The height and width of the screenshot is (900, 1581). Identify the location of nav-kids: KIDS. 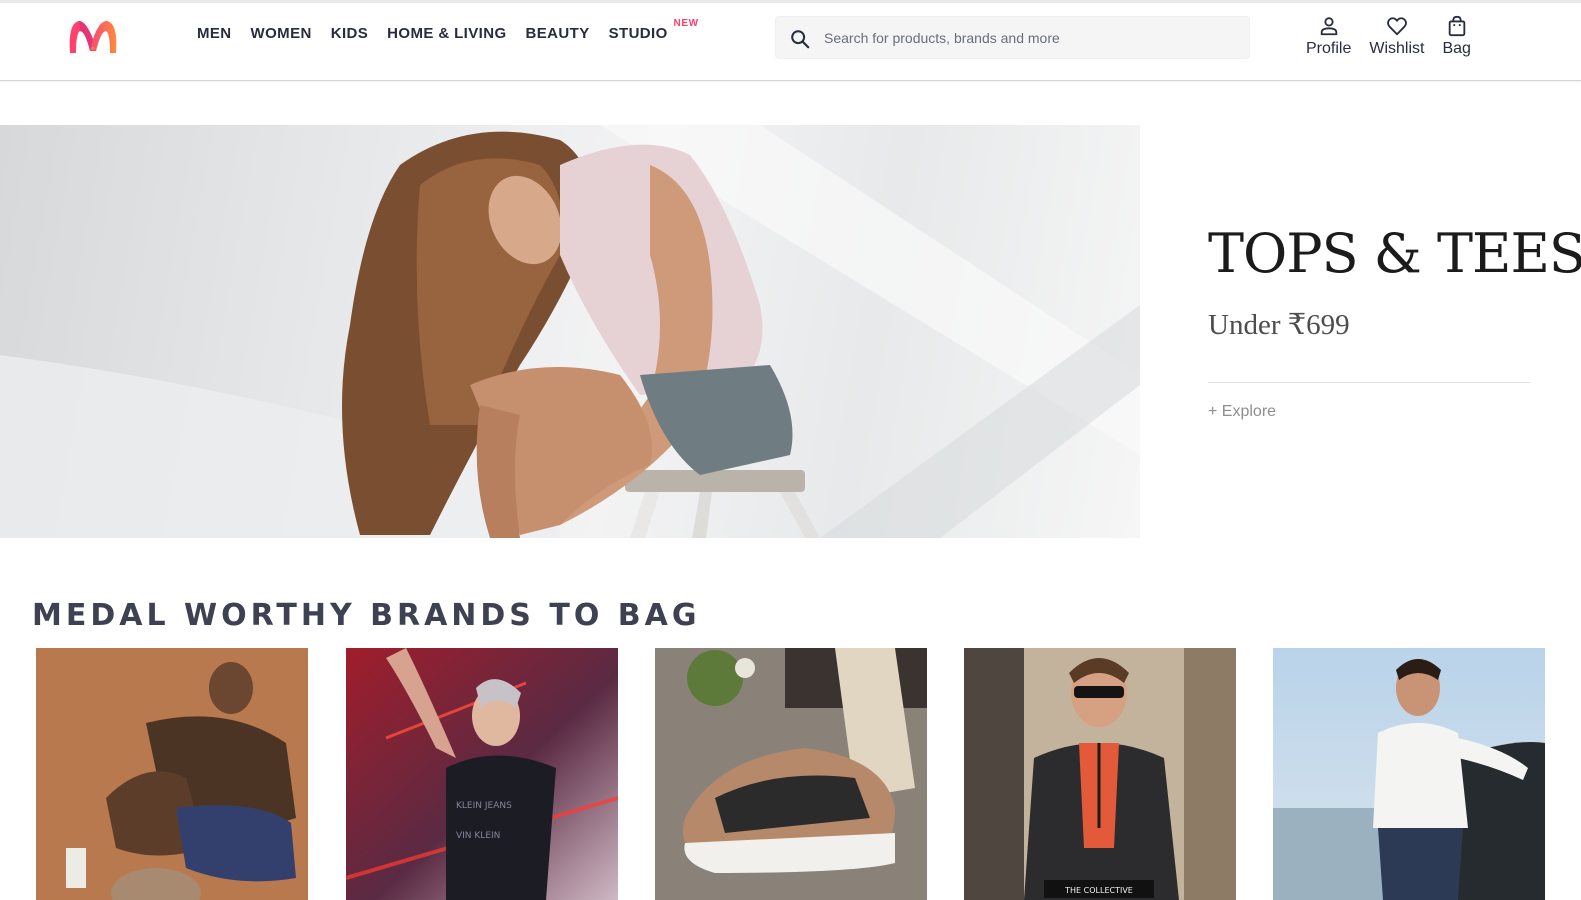
(349, 33).